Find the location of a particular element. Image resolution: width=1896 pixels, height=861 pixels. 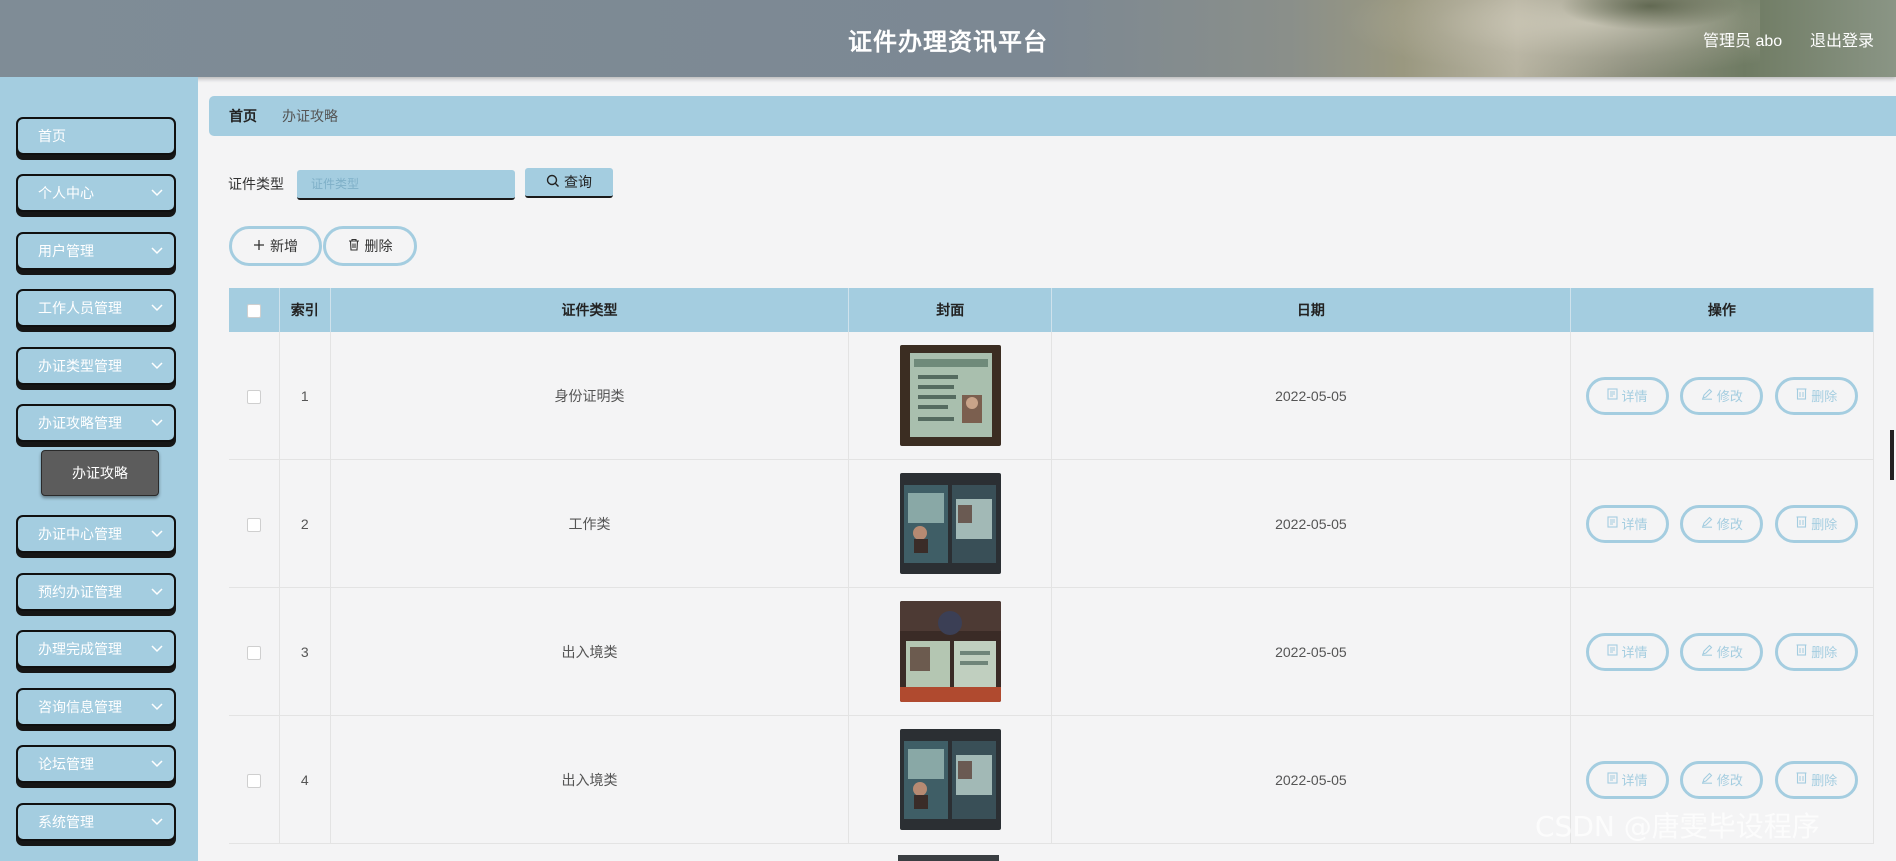

table-header-row: 索引 证件类型 封面 日期 操作 is located at coordinates (1052, 310).